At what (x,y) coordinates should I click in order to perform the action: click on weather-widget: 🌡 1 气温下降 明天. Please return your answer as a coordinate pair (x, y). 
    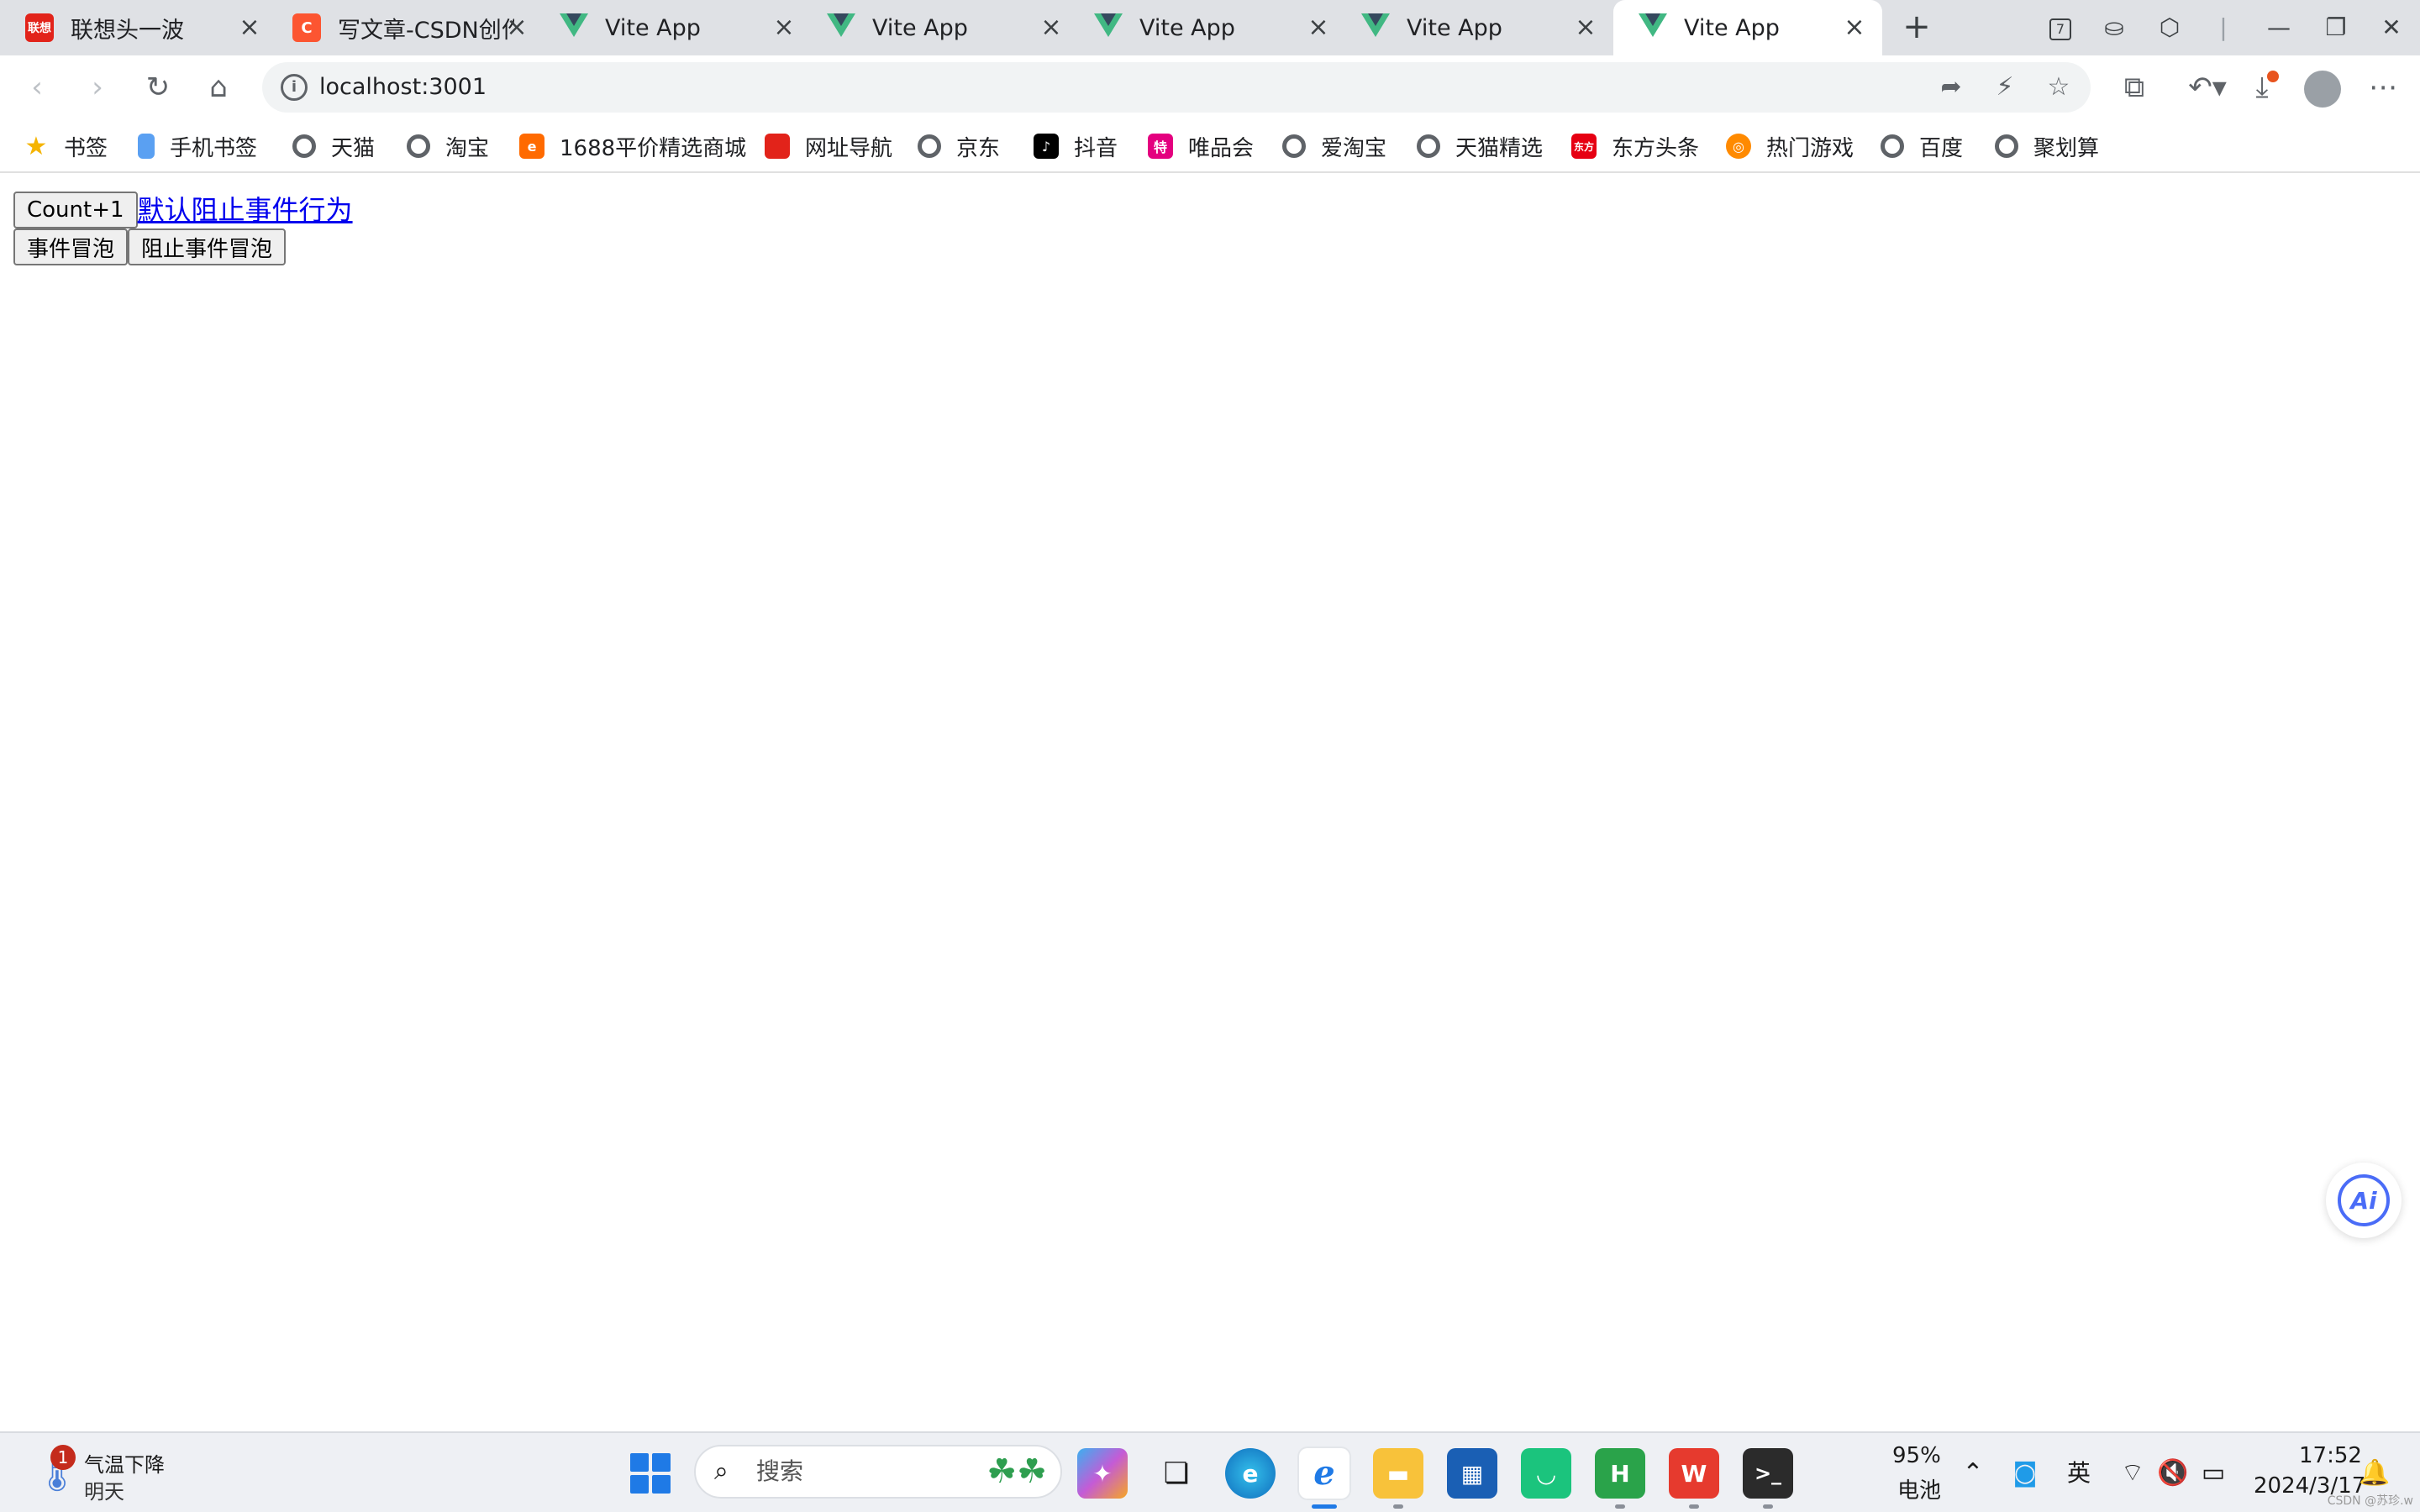
    Looking at the image, I should click on (109, 1474).